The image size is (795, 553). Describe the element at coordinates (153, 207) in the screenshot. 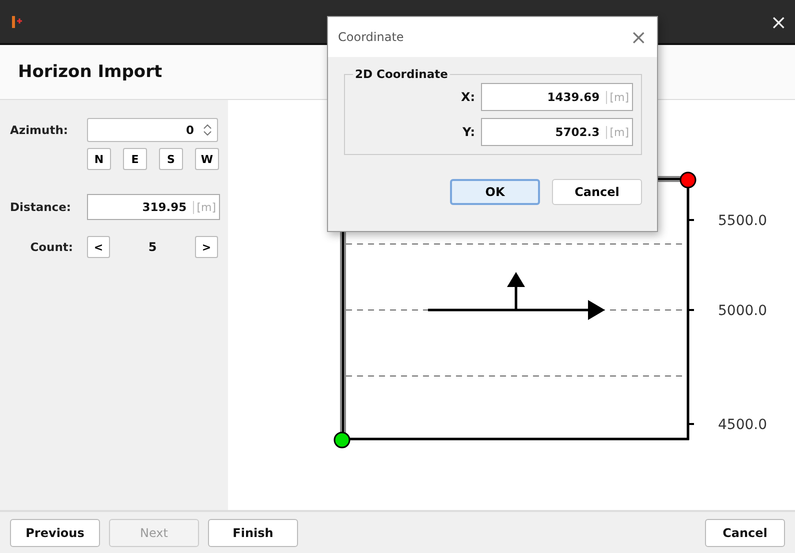

I see `distance-field: 319.95 [m]` at that location.